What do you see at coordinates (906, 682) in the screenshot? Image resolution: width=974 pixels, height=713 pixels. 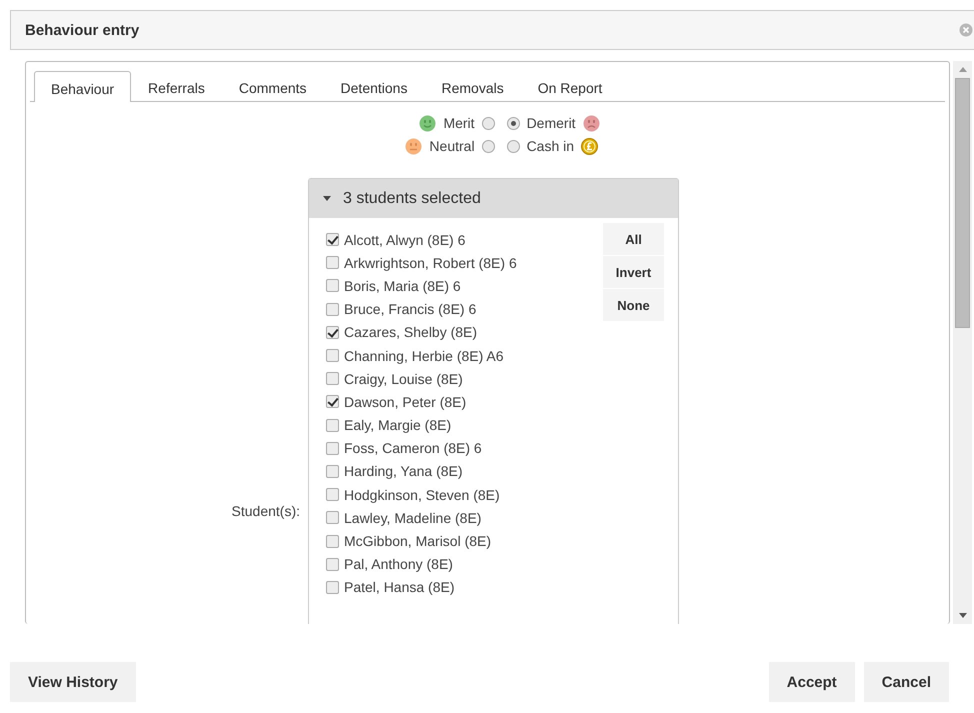 I see `cancel-button: Cancel` at bounding box center [906, 682].